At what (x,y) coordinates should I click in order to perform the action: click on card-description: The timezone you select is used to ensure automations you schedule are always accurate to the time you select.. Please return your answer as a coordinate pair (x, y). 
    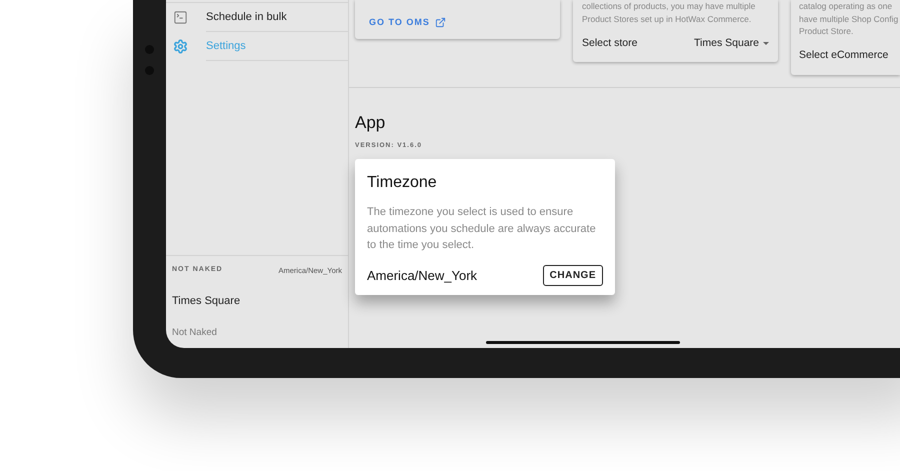
    Looking at the image, I should click on (482, 229).